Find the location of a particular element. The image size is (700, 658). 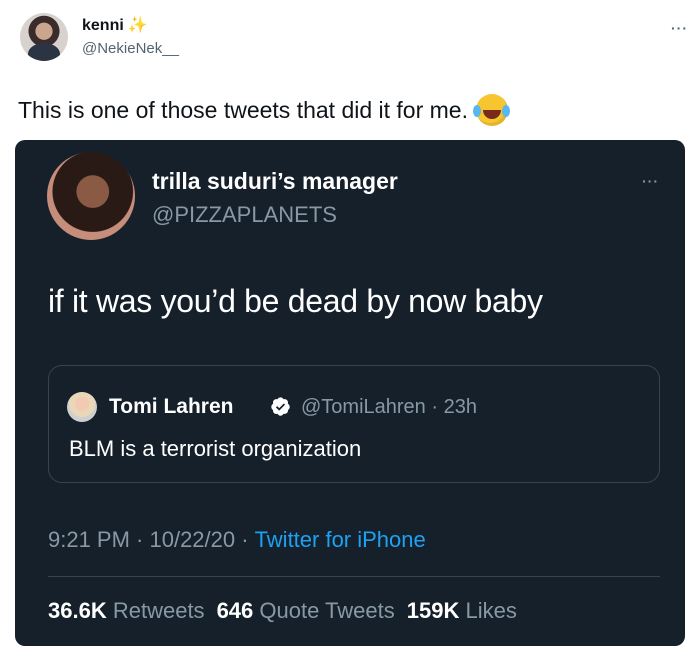

quoted-tweet-text: BLM is a terrorist organization is located at coordinates (215, 448).